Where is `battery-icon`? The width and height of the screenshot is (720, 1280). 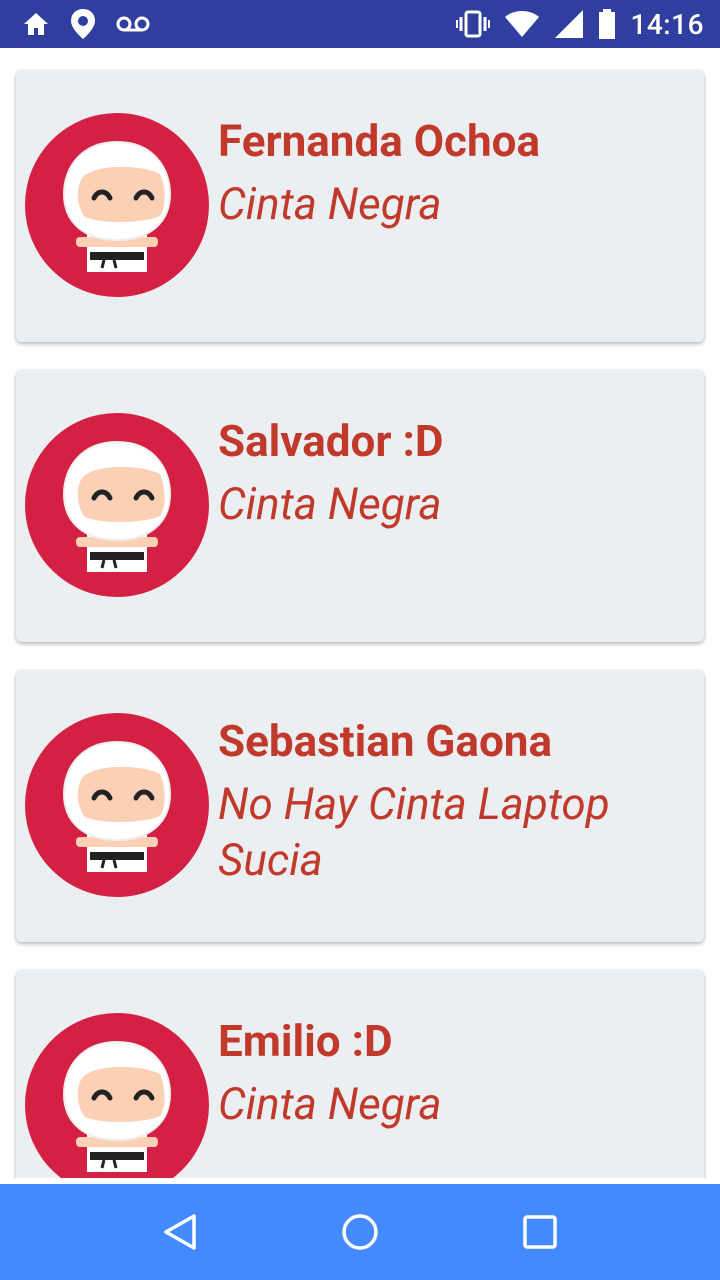
battery-icon is located at coordinates (607, 24).